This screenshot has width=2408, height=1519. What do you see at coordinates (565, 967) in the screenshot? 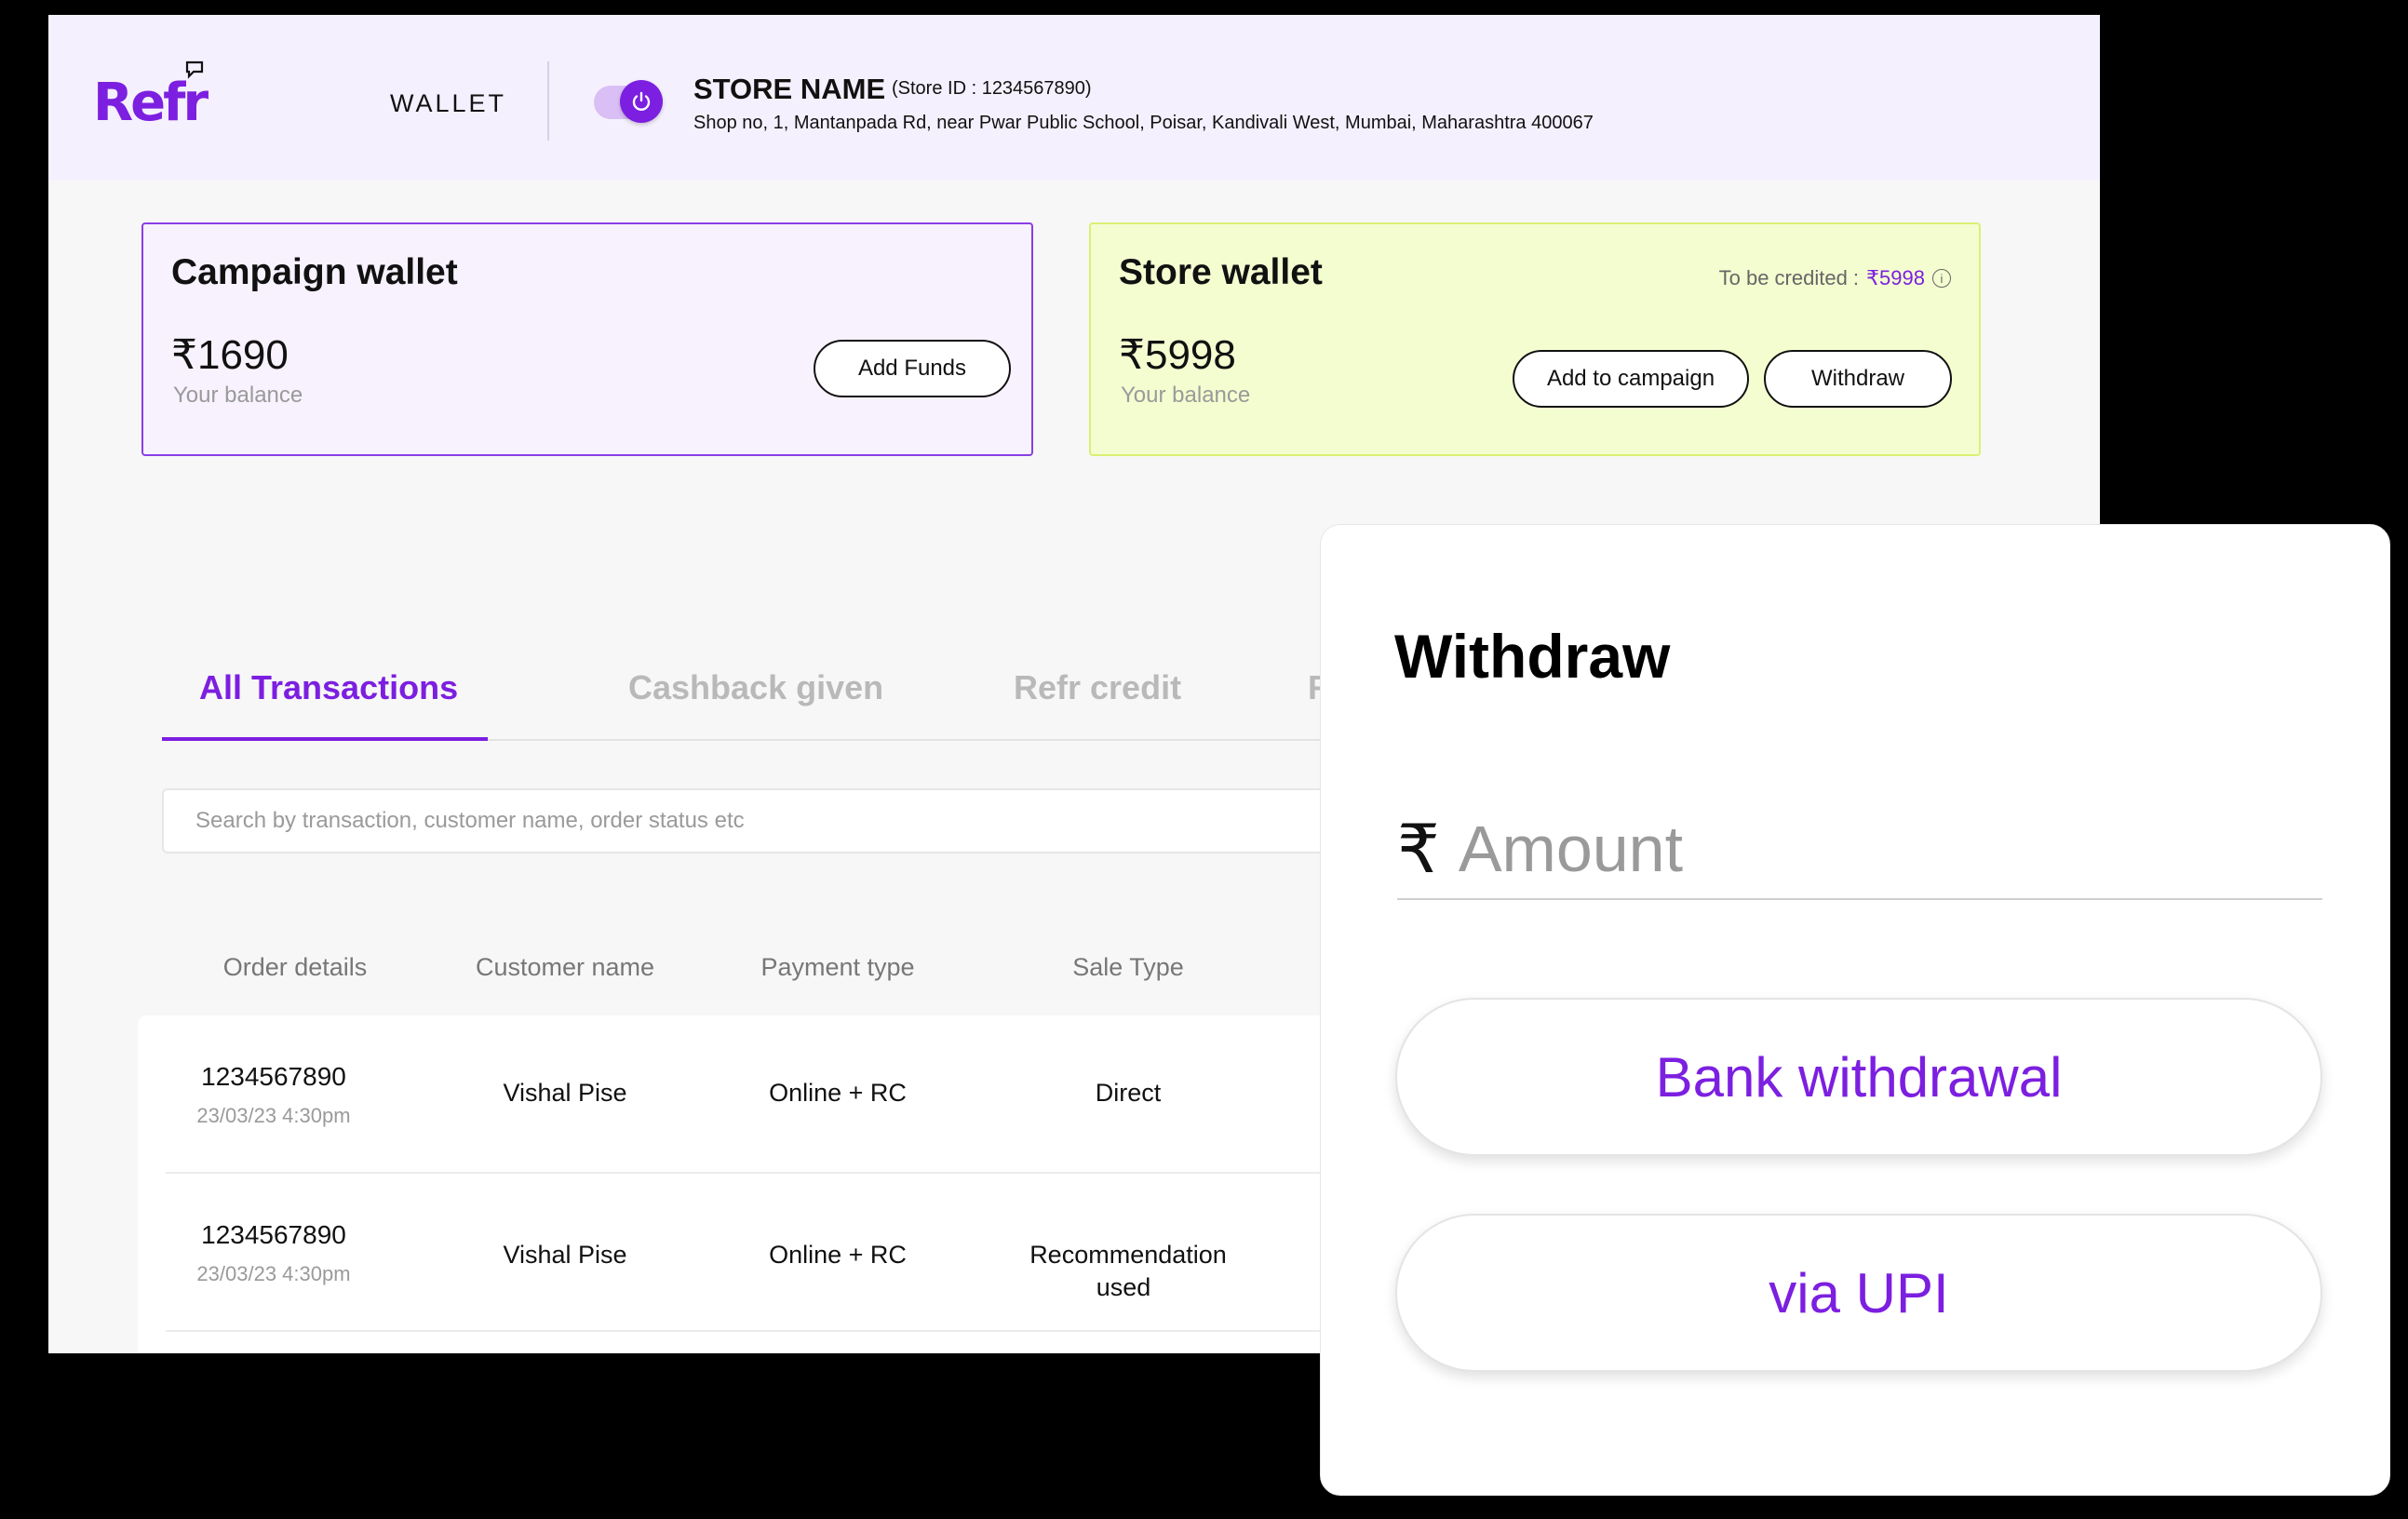
I see `header-customer-name: Customer name` at bounding box center [565, 967].